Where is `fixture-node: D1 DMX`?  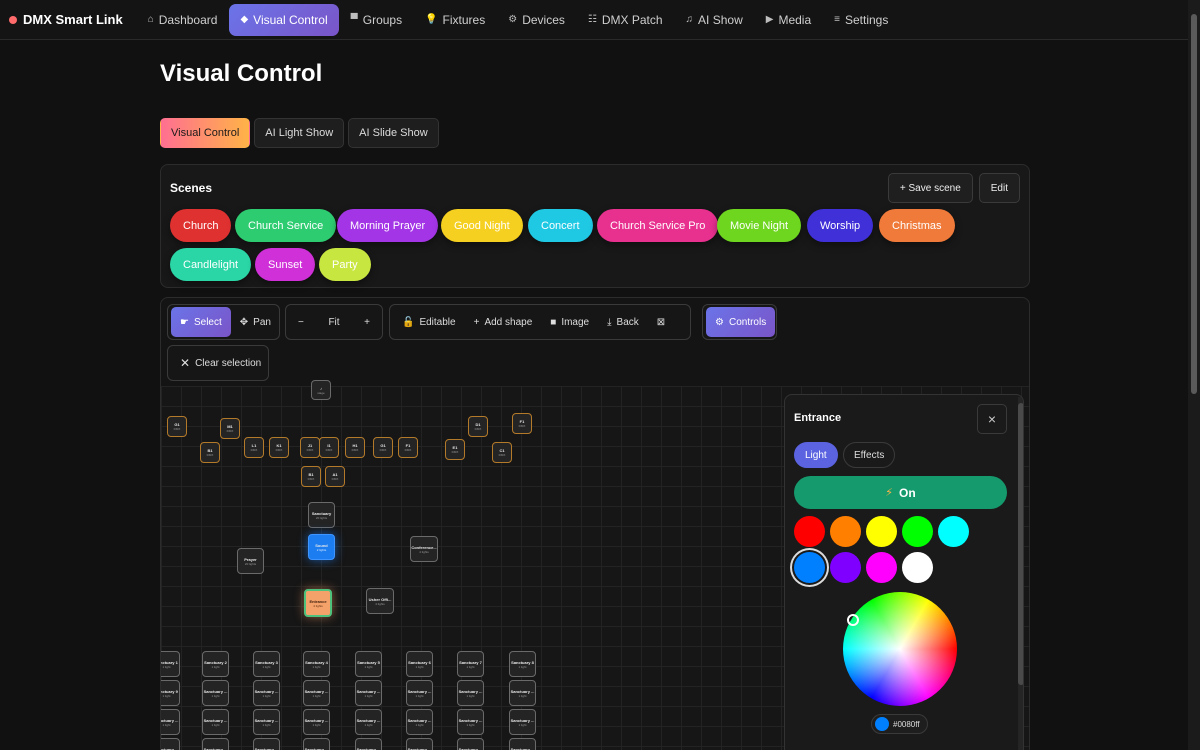
fixture-node: D1 DMX is located at coordinates (478, 426).